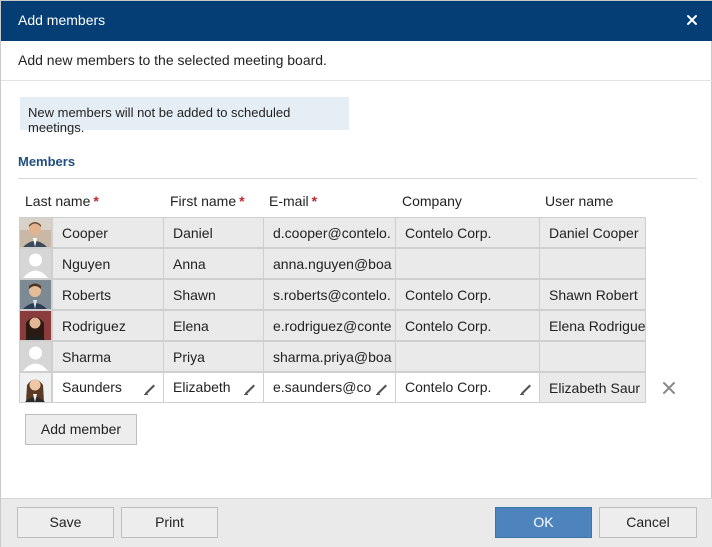 Image resolution: width=712 pixels, height=547 pixels. I want to click on column-header-label: Company, so click(432, 201).